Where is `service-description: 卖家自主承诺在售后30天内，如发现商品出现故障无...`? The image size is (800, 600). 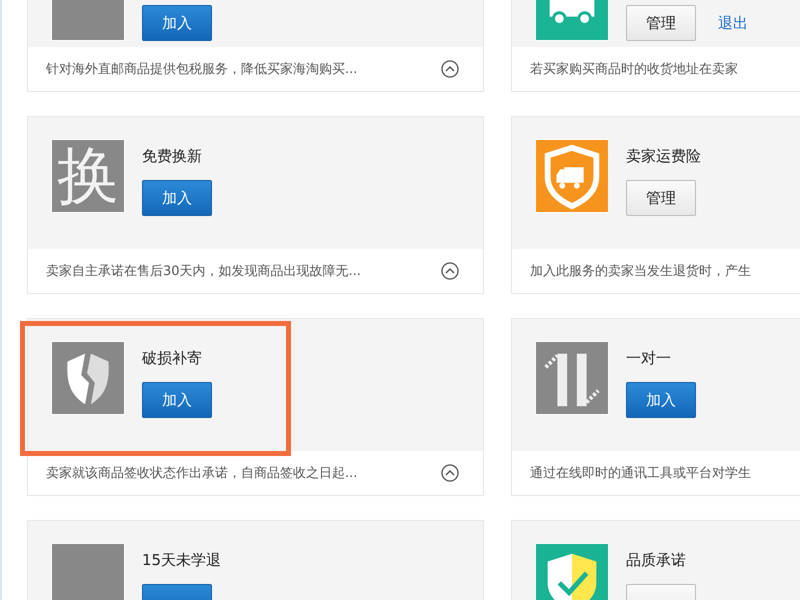
service-description: 卖家自主承诺在售后30天内，如发现商品出现故障无... is located at coordinates (203, 271).